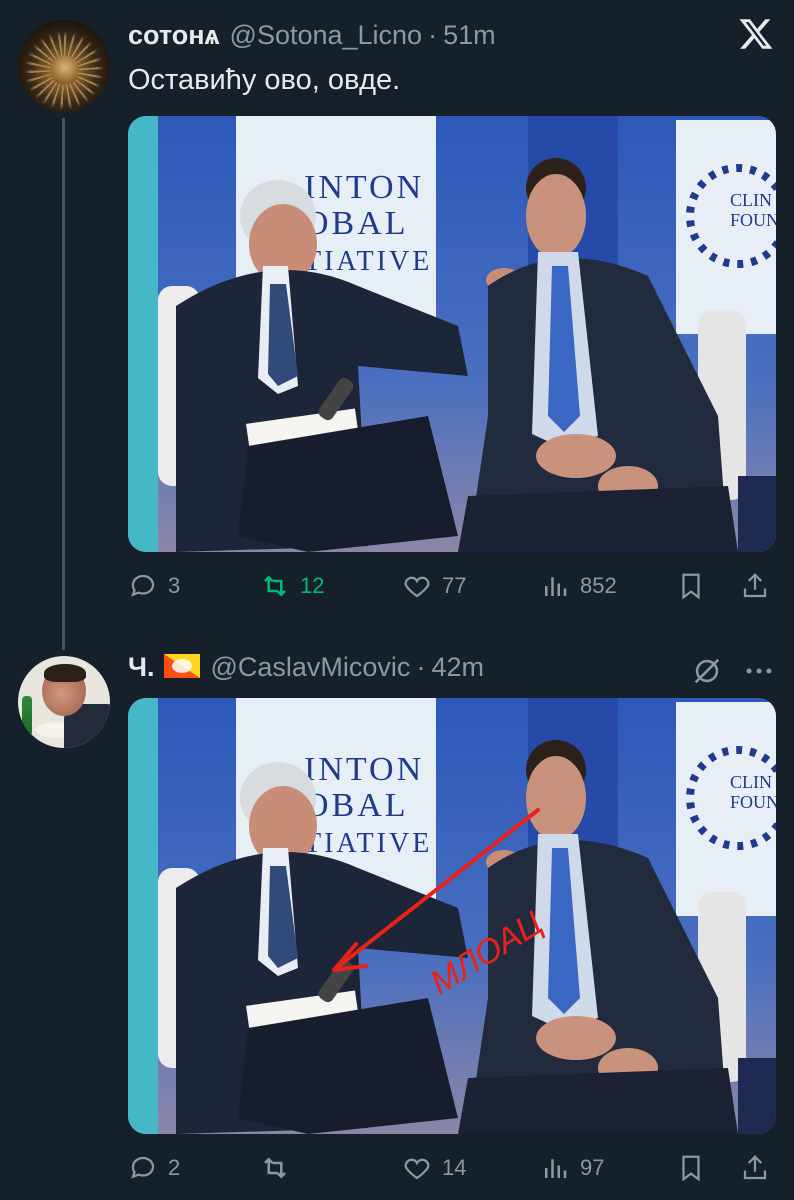 This screenshot has width=794, height=1200. Describe the element at coordinates (753, 802) in the screenshot. I see `backdrop-word: FOUN` at that location.